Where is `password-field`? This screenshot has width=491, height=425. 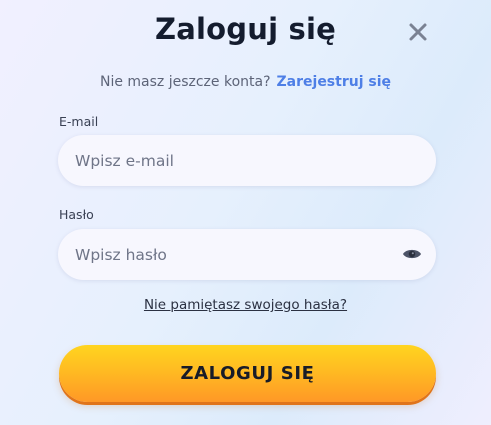 password-field is located at coordinates (247, 254).